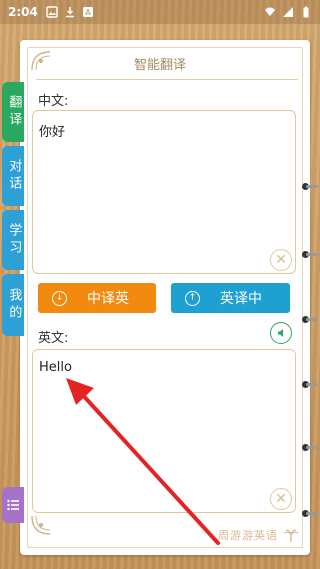 The height and width of the screenshot is (569, 320). I want to click on source-label: 中文:, so click(53, 101).